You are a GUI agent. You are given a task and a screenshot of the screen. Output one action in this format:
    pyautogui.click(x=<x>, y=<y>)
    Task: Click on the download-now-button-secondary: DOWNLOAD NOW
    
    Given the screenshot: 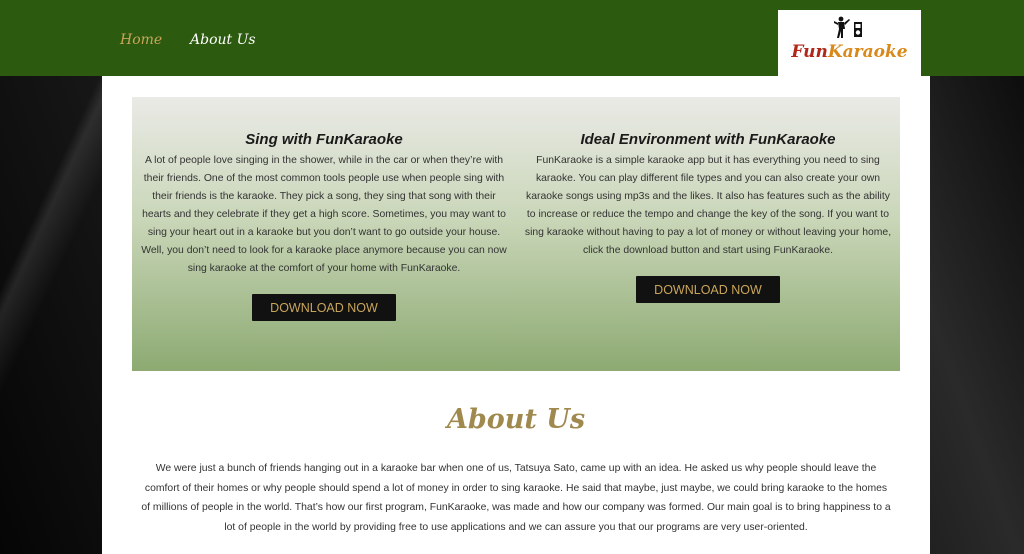 What is the action you would take?
    pyautogui.click(x=708, y=289)
    